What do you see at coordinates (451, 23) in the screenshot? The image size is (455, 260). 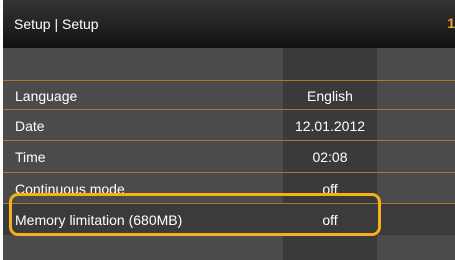 I see `page-number: 1` at bounding box center [451, 23].